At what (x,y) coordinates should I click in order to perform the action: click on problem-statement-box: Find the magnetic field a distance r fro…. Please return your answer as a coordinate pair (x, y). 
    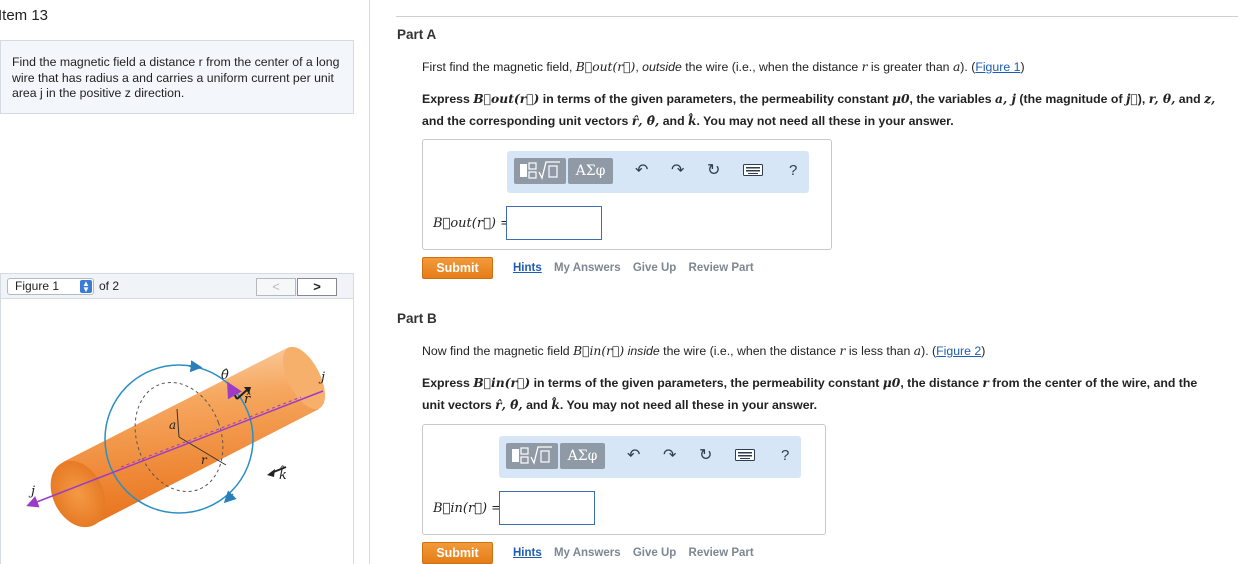
    Looking at the image, I should click on (177, 77).